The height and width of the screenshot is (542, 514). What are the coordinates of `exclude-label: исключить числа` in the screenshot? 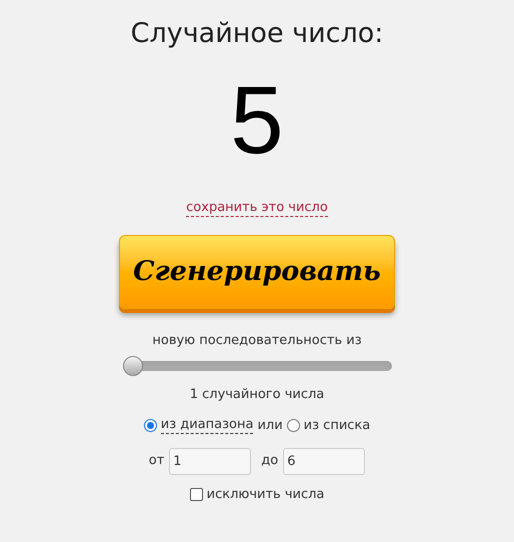 It's located at (265, 494).